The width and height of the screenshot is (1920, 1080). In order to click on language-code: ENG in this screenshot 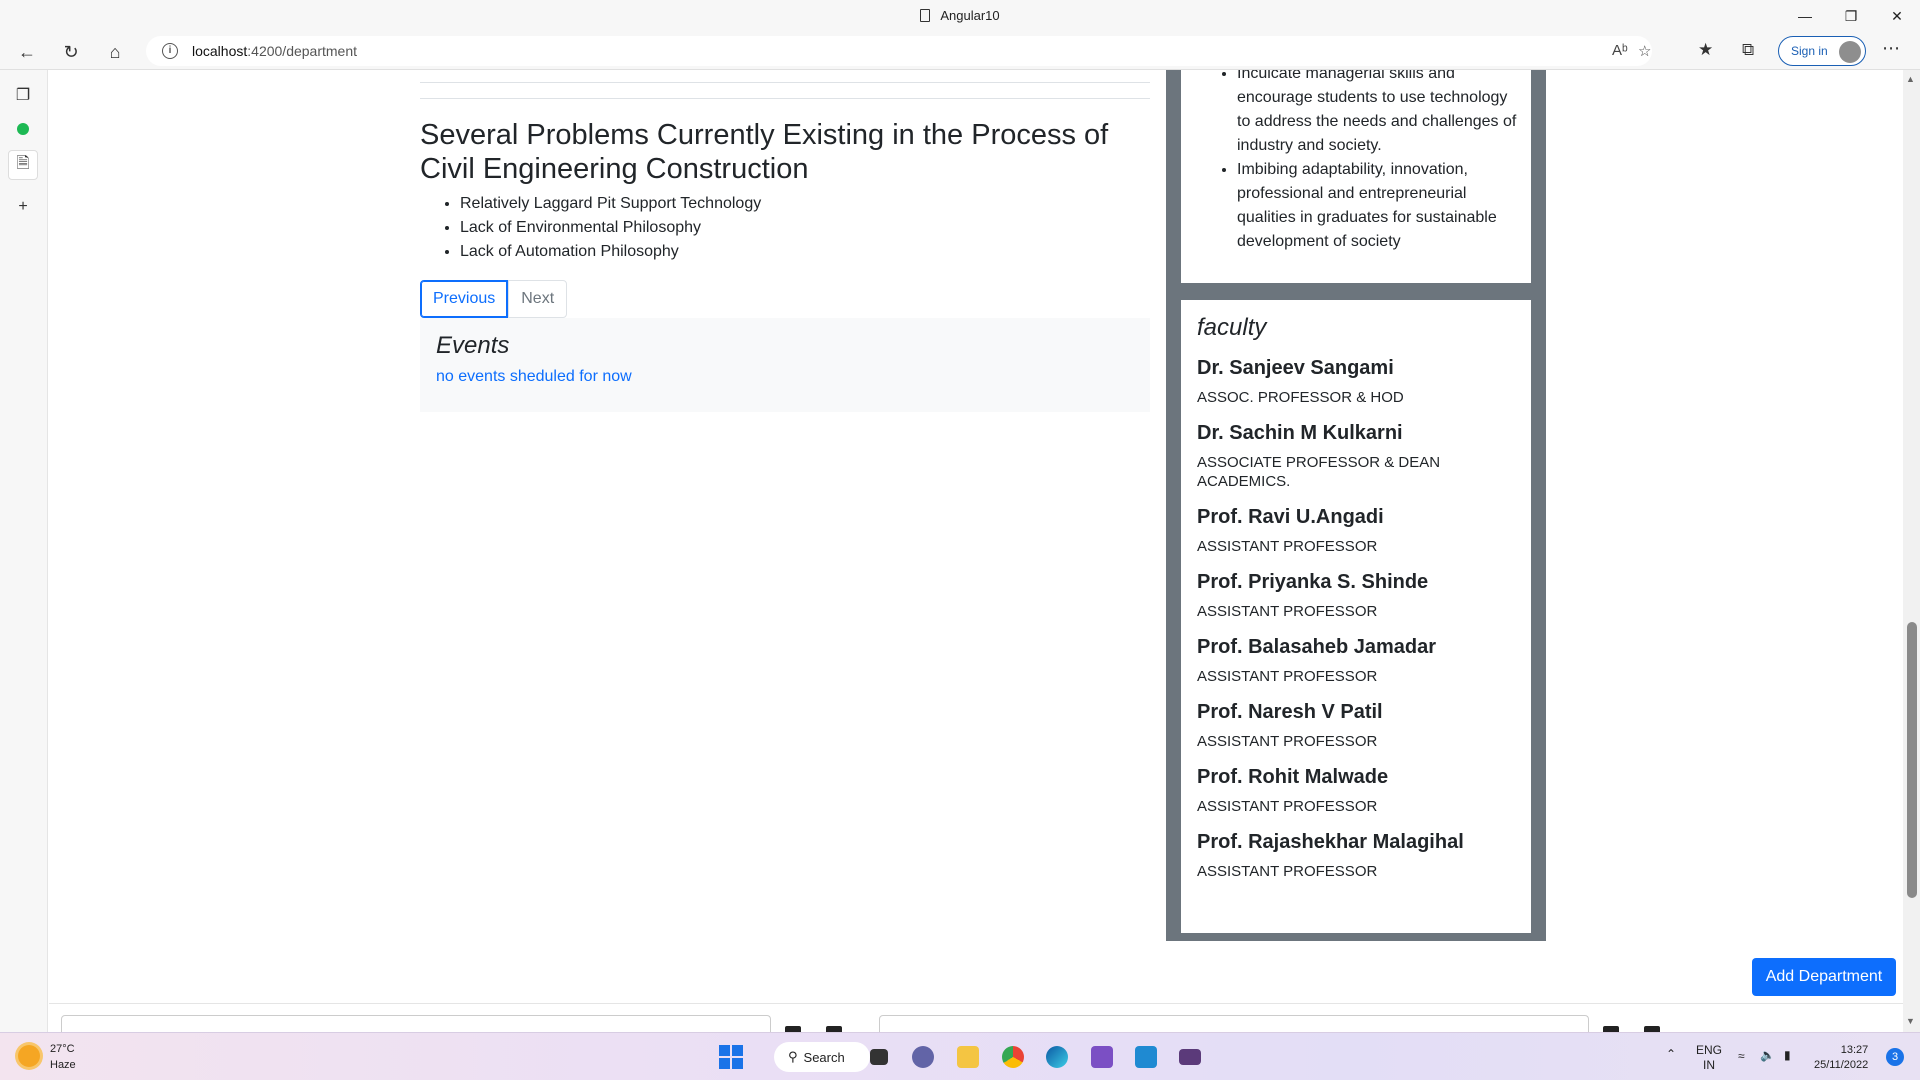, I will do `click(1709, 1050)`.